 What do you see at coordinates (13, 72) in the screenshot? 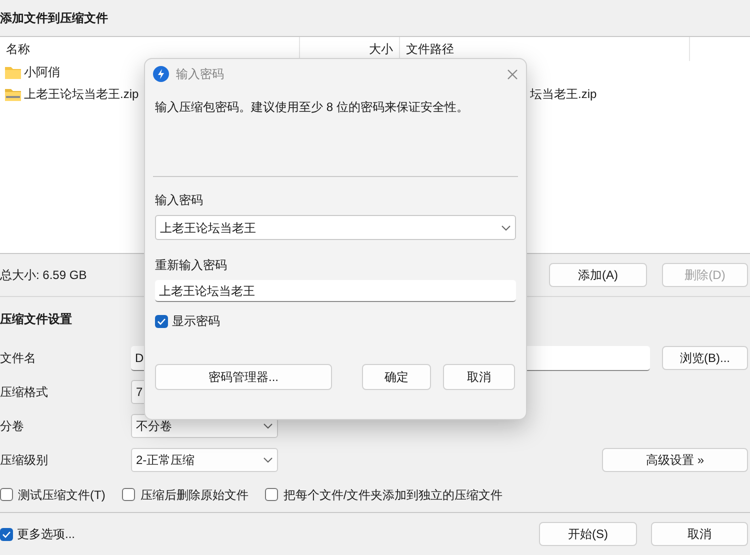
I see `folder-icon` at bounding box center [13, 72].